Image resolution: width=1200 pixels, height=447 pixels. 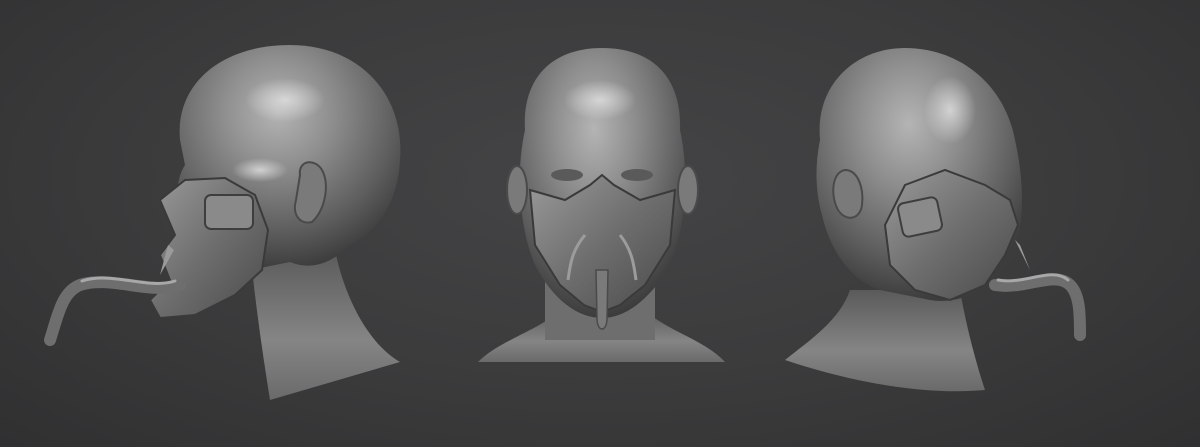 I want to click on head-front, so click(x=601, y=205).